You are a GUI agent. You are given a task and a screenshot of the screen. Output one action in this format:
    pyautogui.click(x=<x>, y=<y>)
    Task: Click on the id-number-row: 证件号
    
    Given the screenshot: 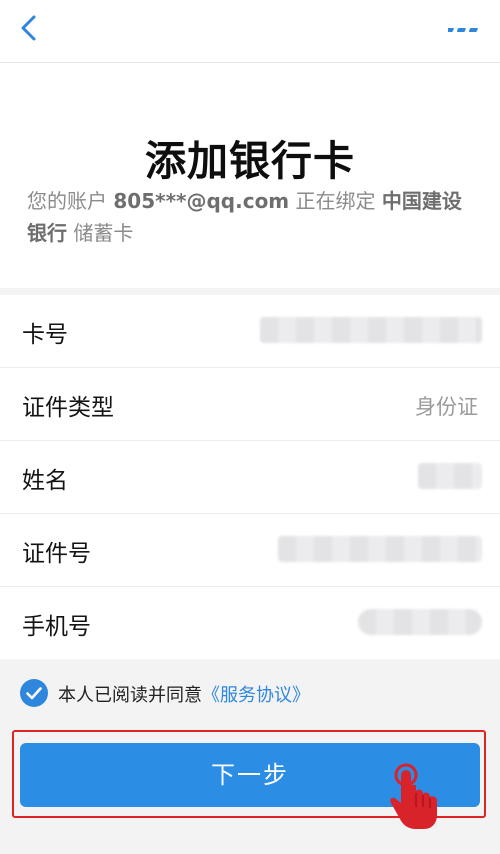 What is the action you would take?
    pyautogui.click(x=250, y=550)
    